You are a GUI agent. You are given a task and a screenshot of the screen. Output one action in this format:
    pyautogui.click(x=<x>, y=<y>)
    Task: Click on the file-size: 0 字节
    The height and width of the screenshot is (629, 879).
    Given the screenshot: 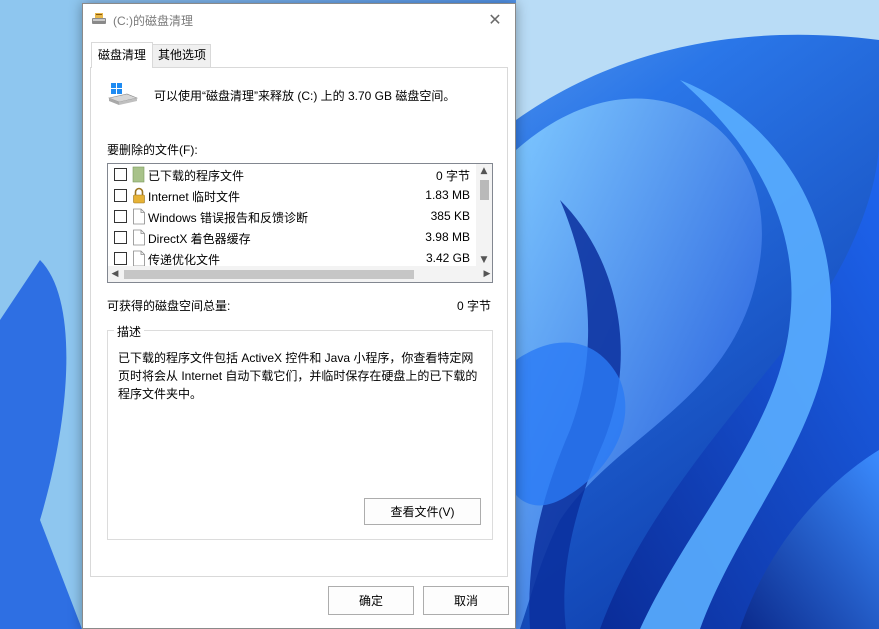 What is the action you would take?
    pyautogui.click(x=452, y=176)
    